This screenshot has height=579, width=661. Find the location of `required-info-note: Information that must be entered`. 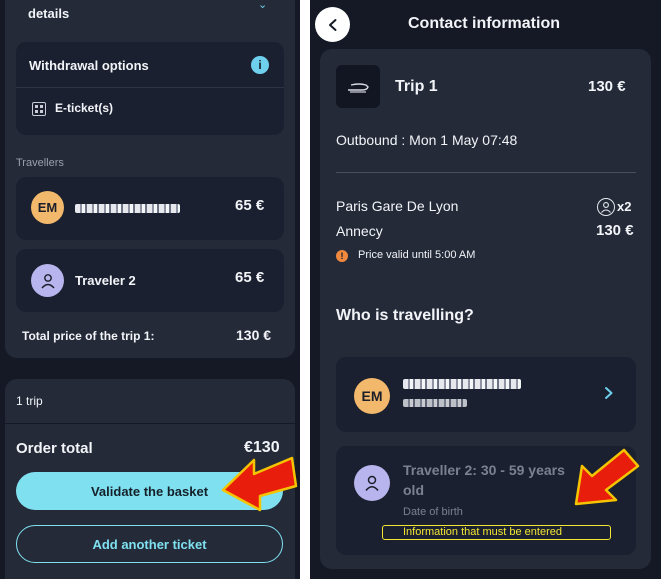

required-info-note: Information that must be entered is located at coordinates (482, 532).